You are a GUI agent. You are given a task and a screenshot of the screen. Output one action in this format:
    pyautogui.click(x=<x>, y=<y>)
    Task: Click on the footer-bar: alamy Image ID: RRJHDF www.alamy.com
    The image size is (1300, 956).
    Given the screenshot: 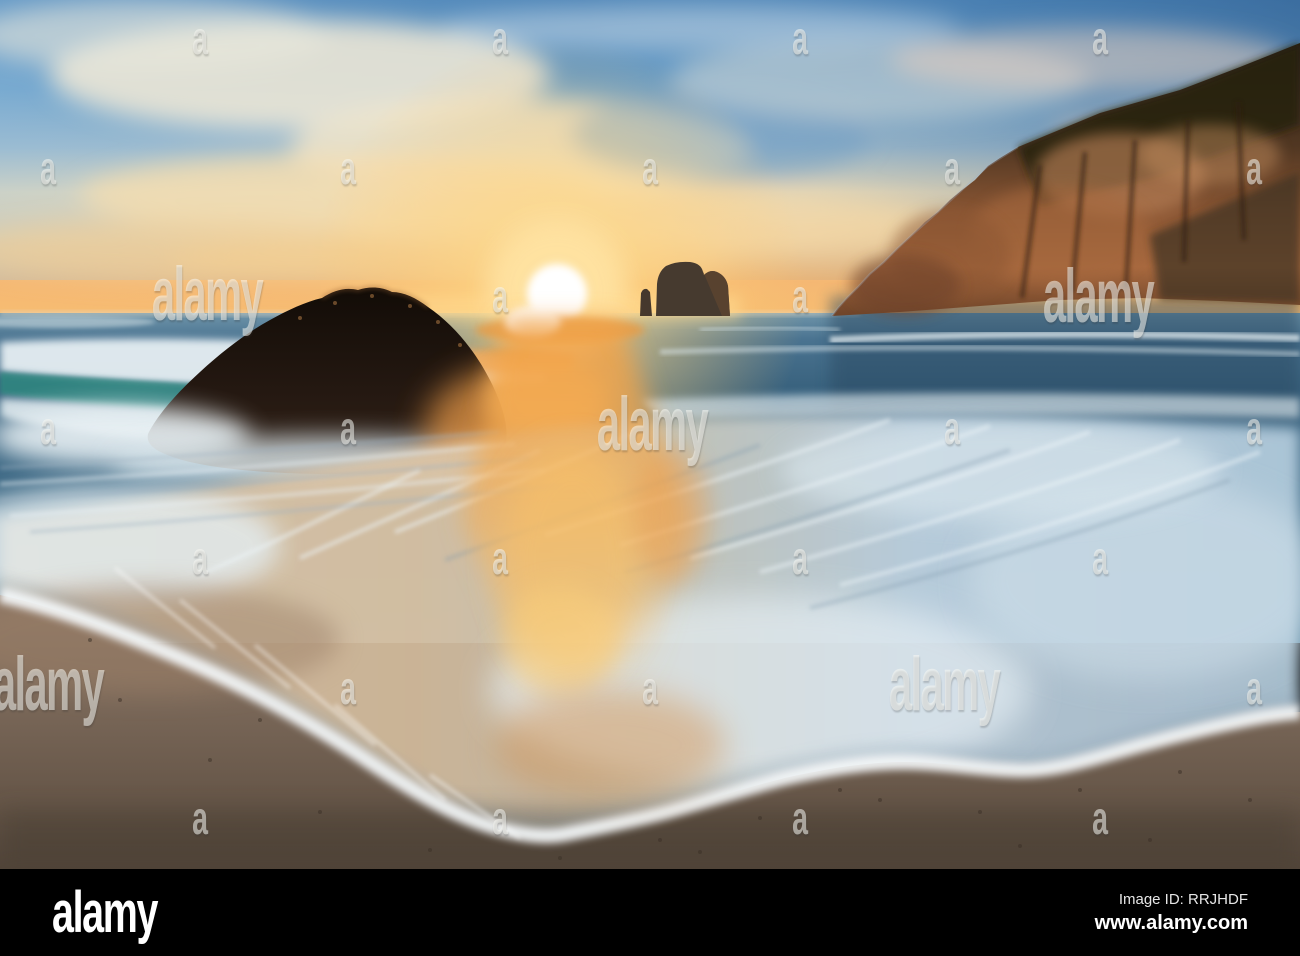 What is the action you would take?
    pyautogui.click(x=650, y=912)
    